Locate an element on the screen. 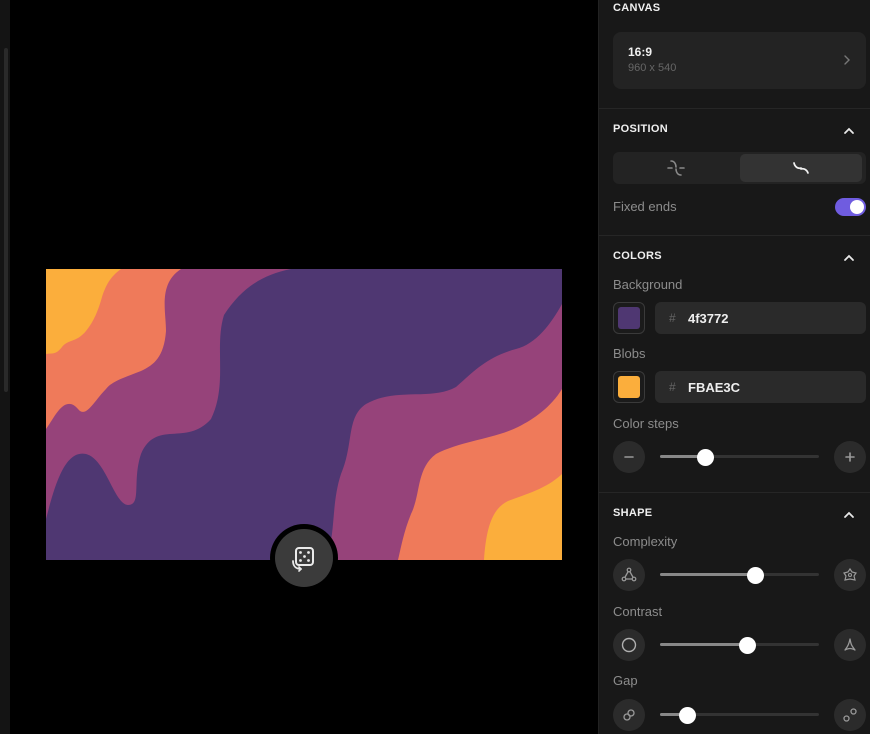 This screenshot has width=870, height=734. canvas-ratio: 16:9 is located at coordinates (640, 52).